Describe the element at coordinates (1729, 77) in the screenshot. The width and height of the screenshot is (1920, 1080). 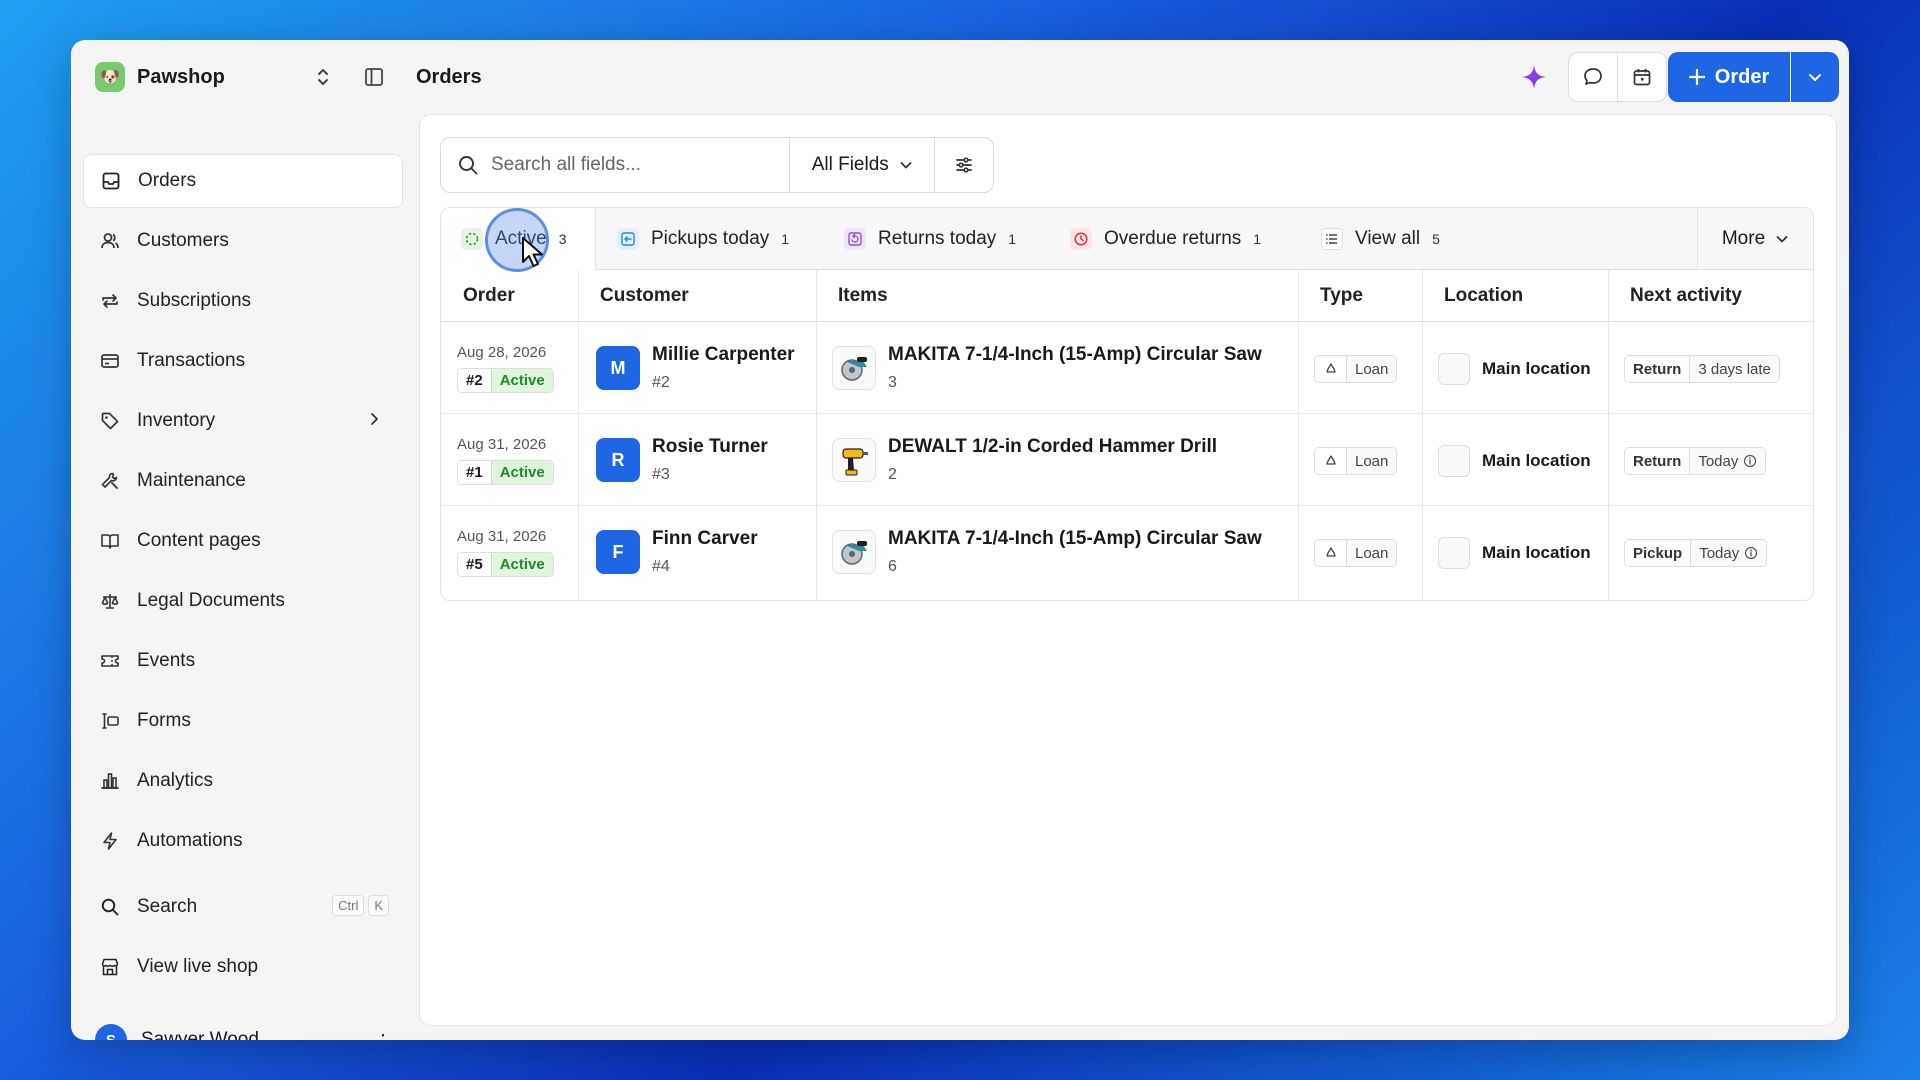
I see `new-order-button: Order` at that location.